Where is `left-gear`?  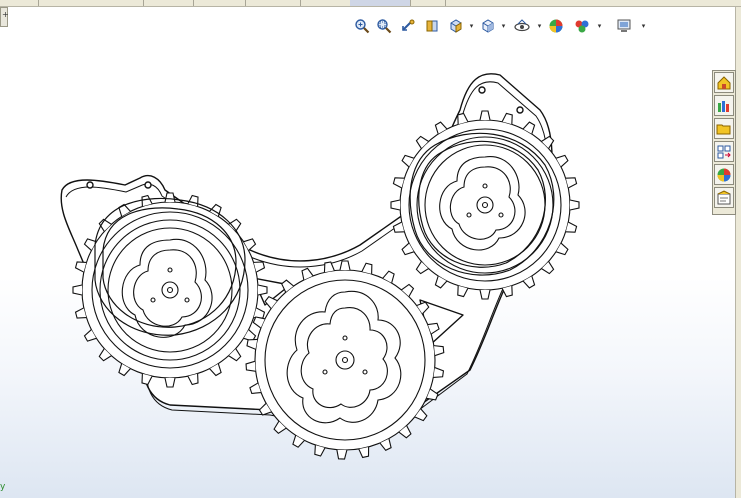 left-gear is located at coordinates (170, 290).